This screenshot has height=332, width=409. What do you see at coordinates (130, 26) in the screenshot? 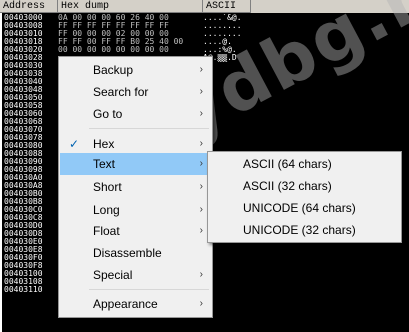
I see `dump-hex-bytes: FF FF FF FF FF FF FF FF` at bounding box center [130, 26].